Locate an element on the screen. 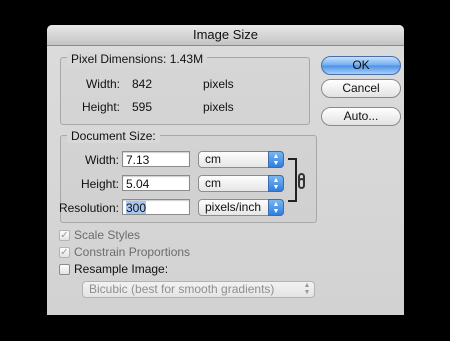 Image resolution: width=450 pixels, height=341 pixels. doc-height-label: Height: is located at coordinates (99, 184).